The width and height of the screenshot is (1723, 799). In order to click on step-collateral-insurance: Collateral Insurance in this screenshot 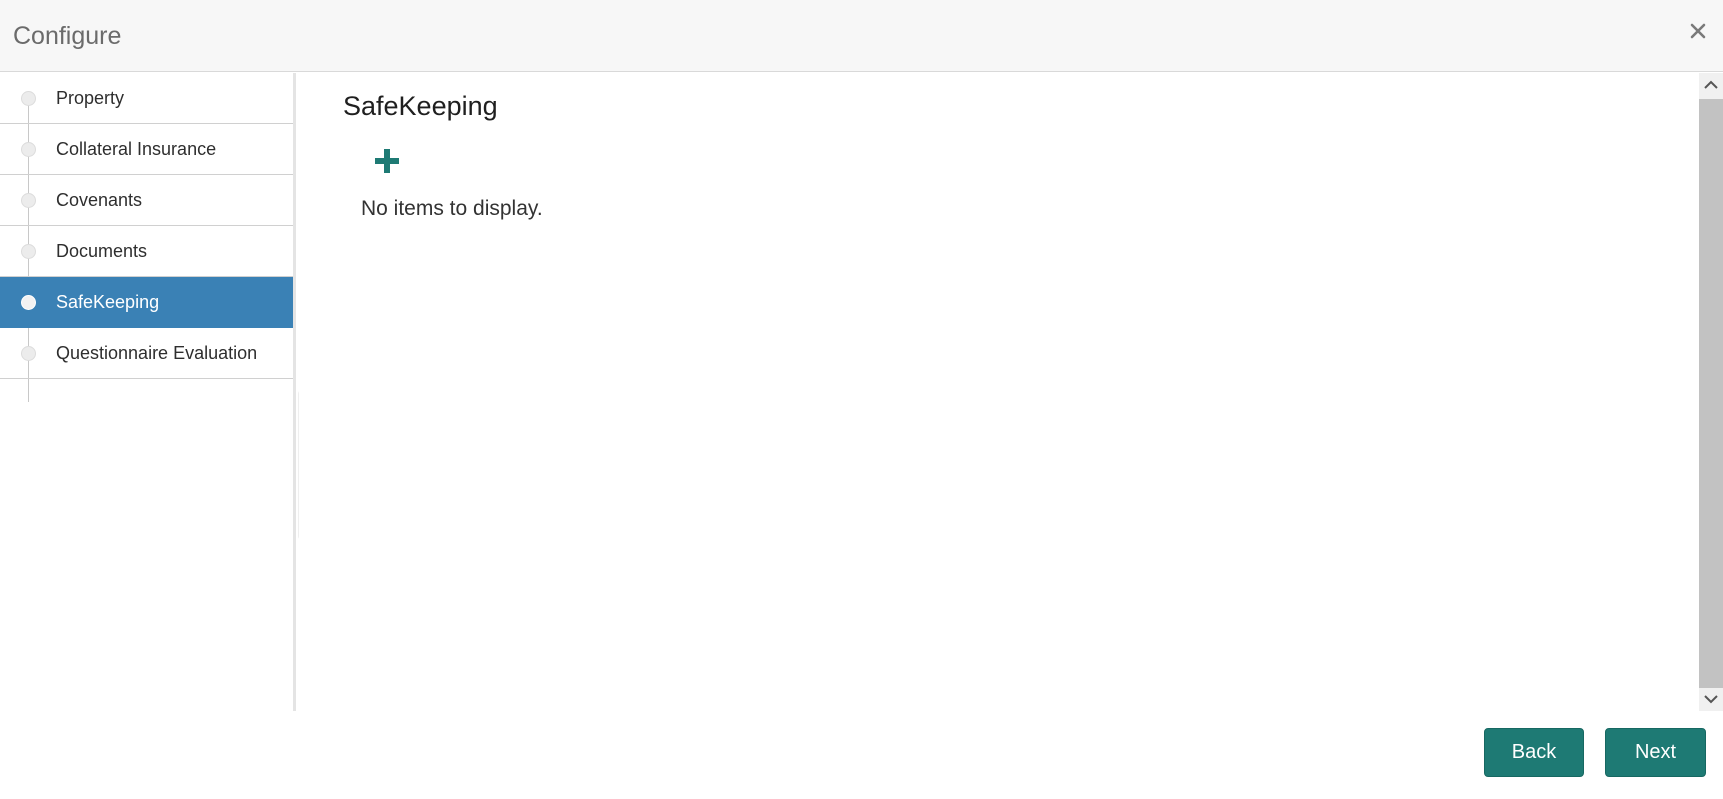, I will do `click(146, 149)`.